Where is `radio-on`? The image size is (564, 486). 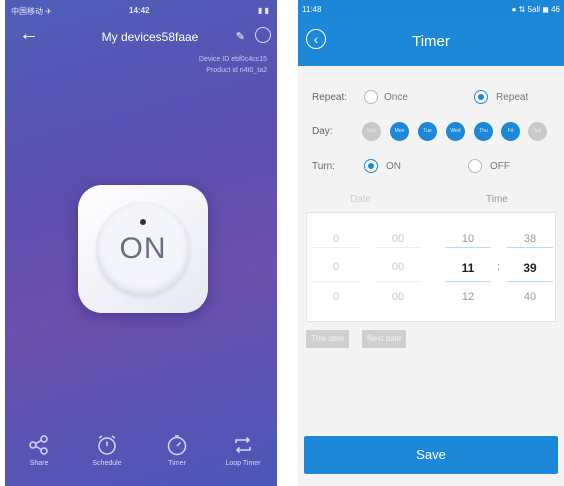 radio-on is located at coordinates (371, 166).